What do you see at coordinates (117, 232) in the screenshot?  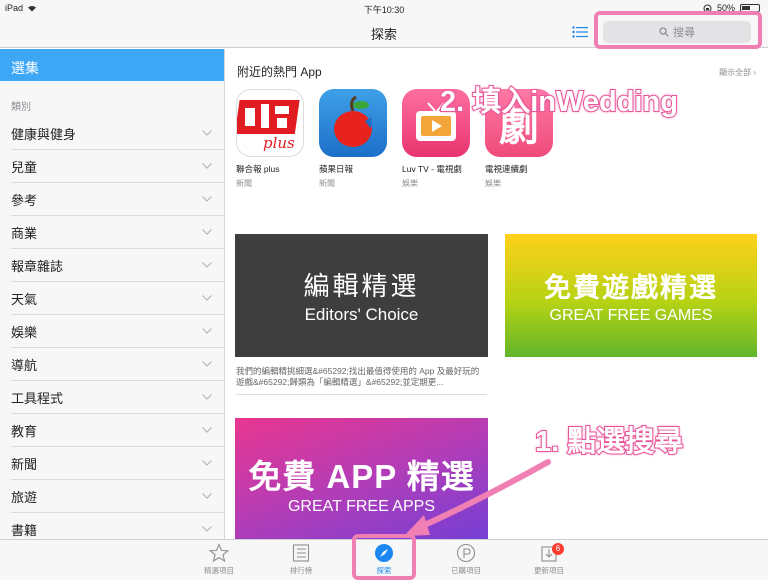 I see `sidebar-item: 商業` at bounding box center [117, 232].